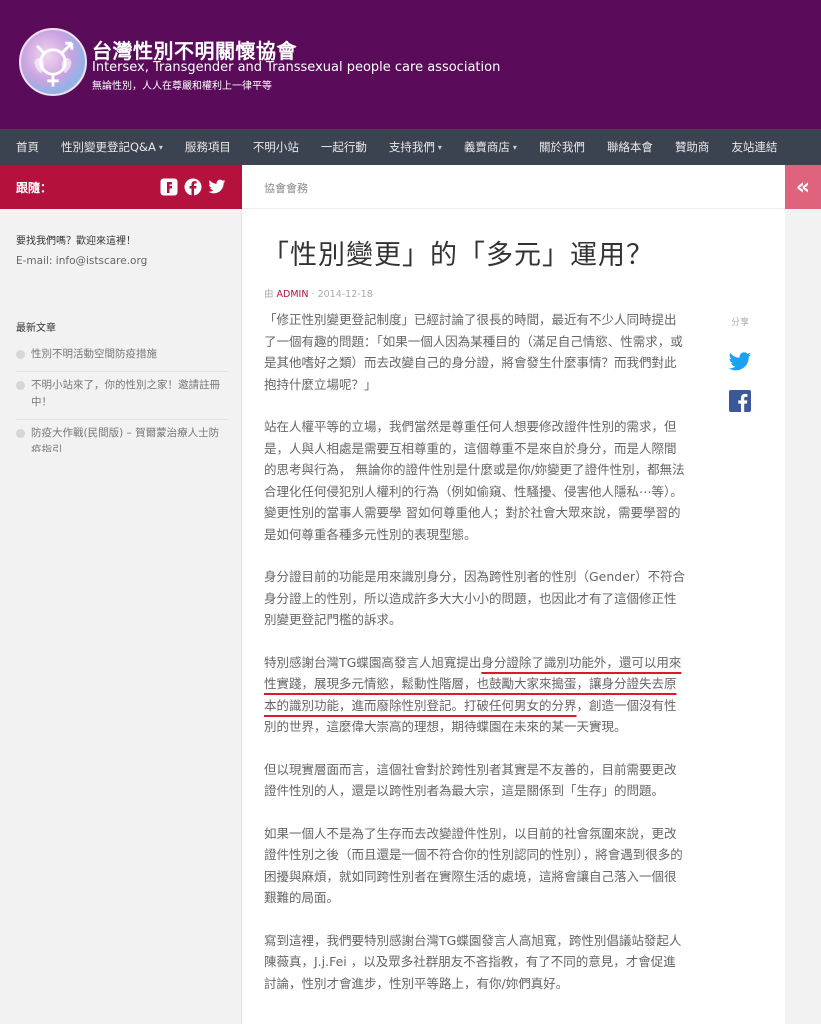 The height and width of the screenshot is (1024, 821). I want to click on post-byline: 由 ADMIN · 2014-12-18, so click(318, 293).